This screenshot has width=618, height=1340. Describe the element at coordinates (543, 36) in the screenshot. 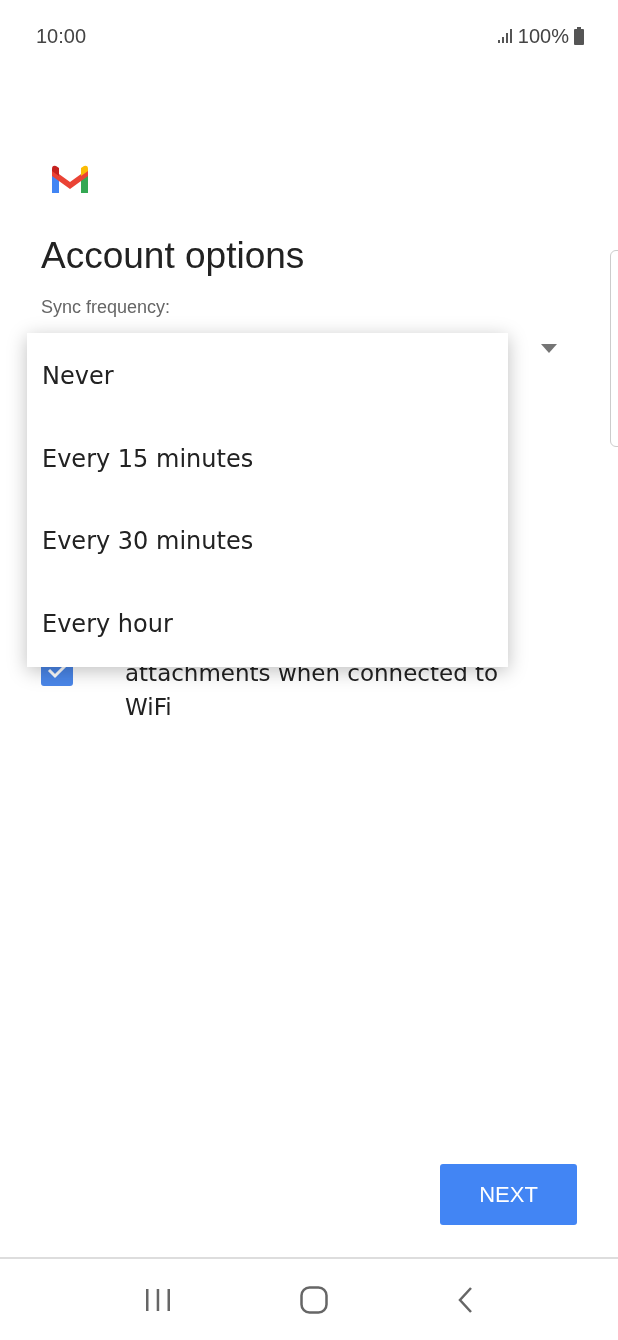

I see `battery-percent: 100%` at that location.